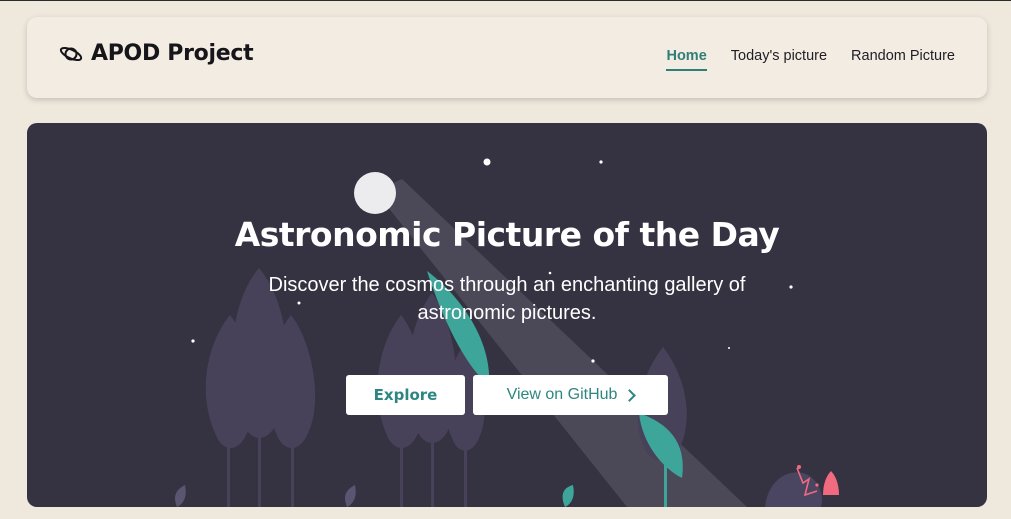 Image resolution: width=1011 pixels, height=519 pixels. Describe the element at coordinates (350, 496) in the screenshot. I see `small-leaf-mid` at that location.